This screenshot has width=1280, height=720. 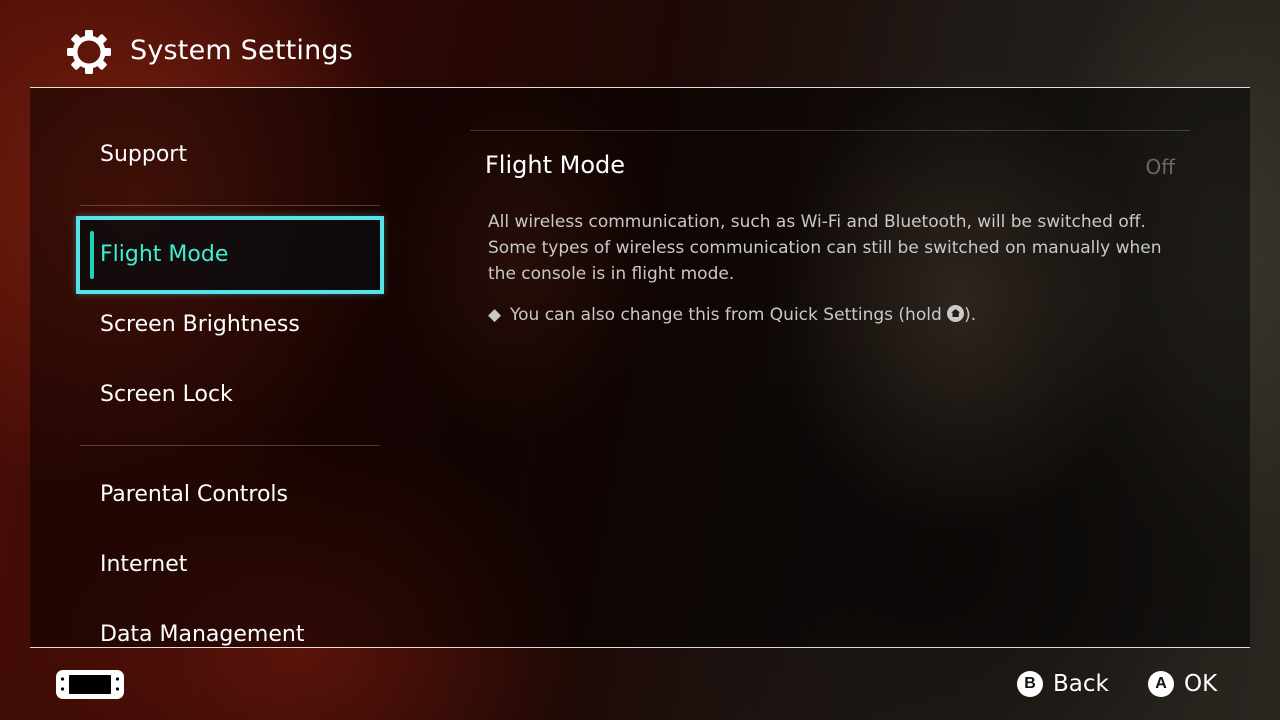 I want to click on footer: B Back A OK, so click(x=640, y=684).